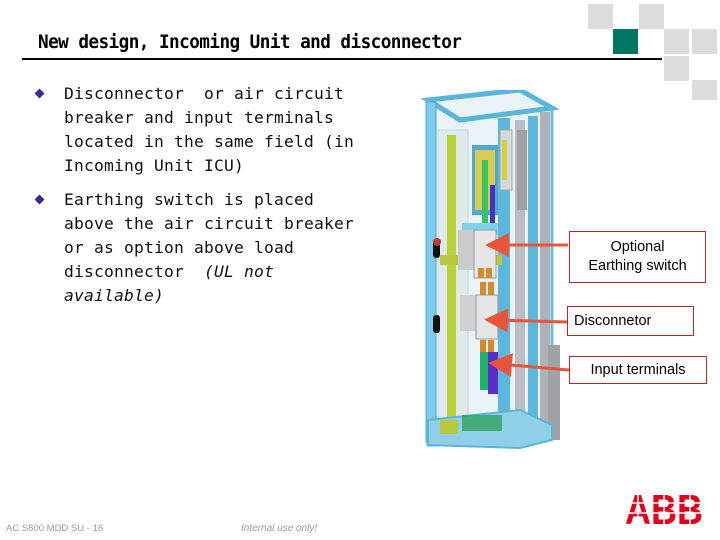  I want to click on title-underline, so click(342, 59).